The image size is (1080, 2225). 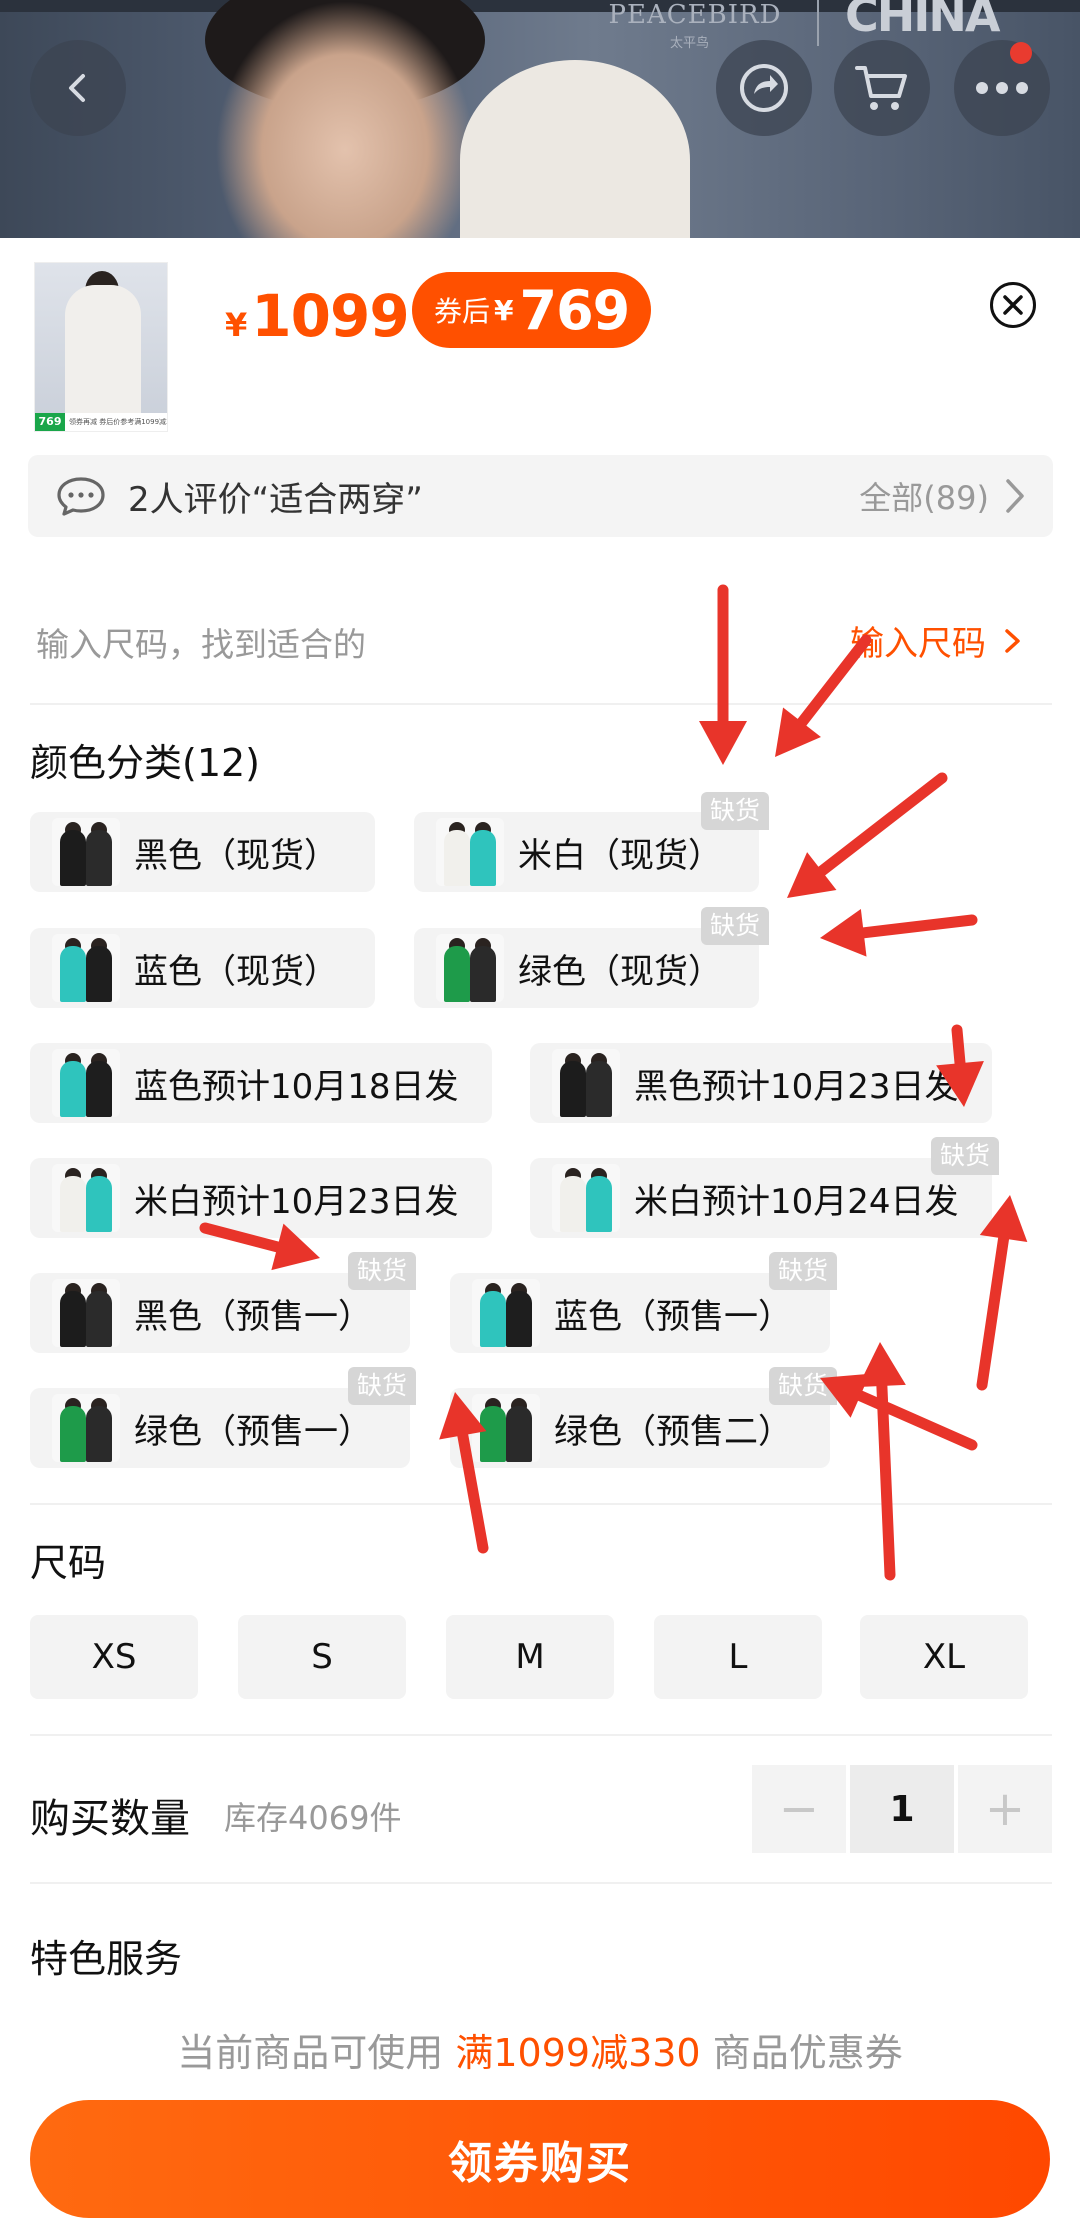 What do you see at coordinates (236, 855) in the screenshot?
I see `color-option-label: 黑色（现货）` at bounding box center [236, 855].